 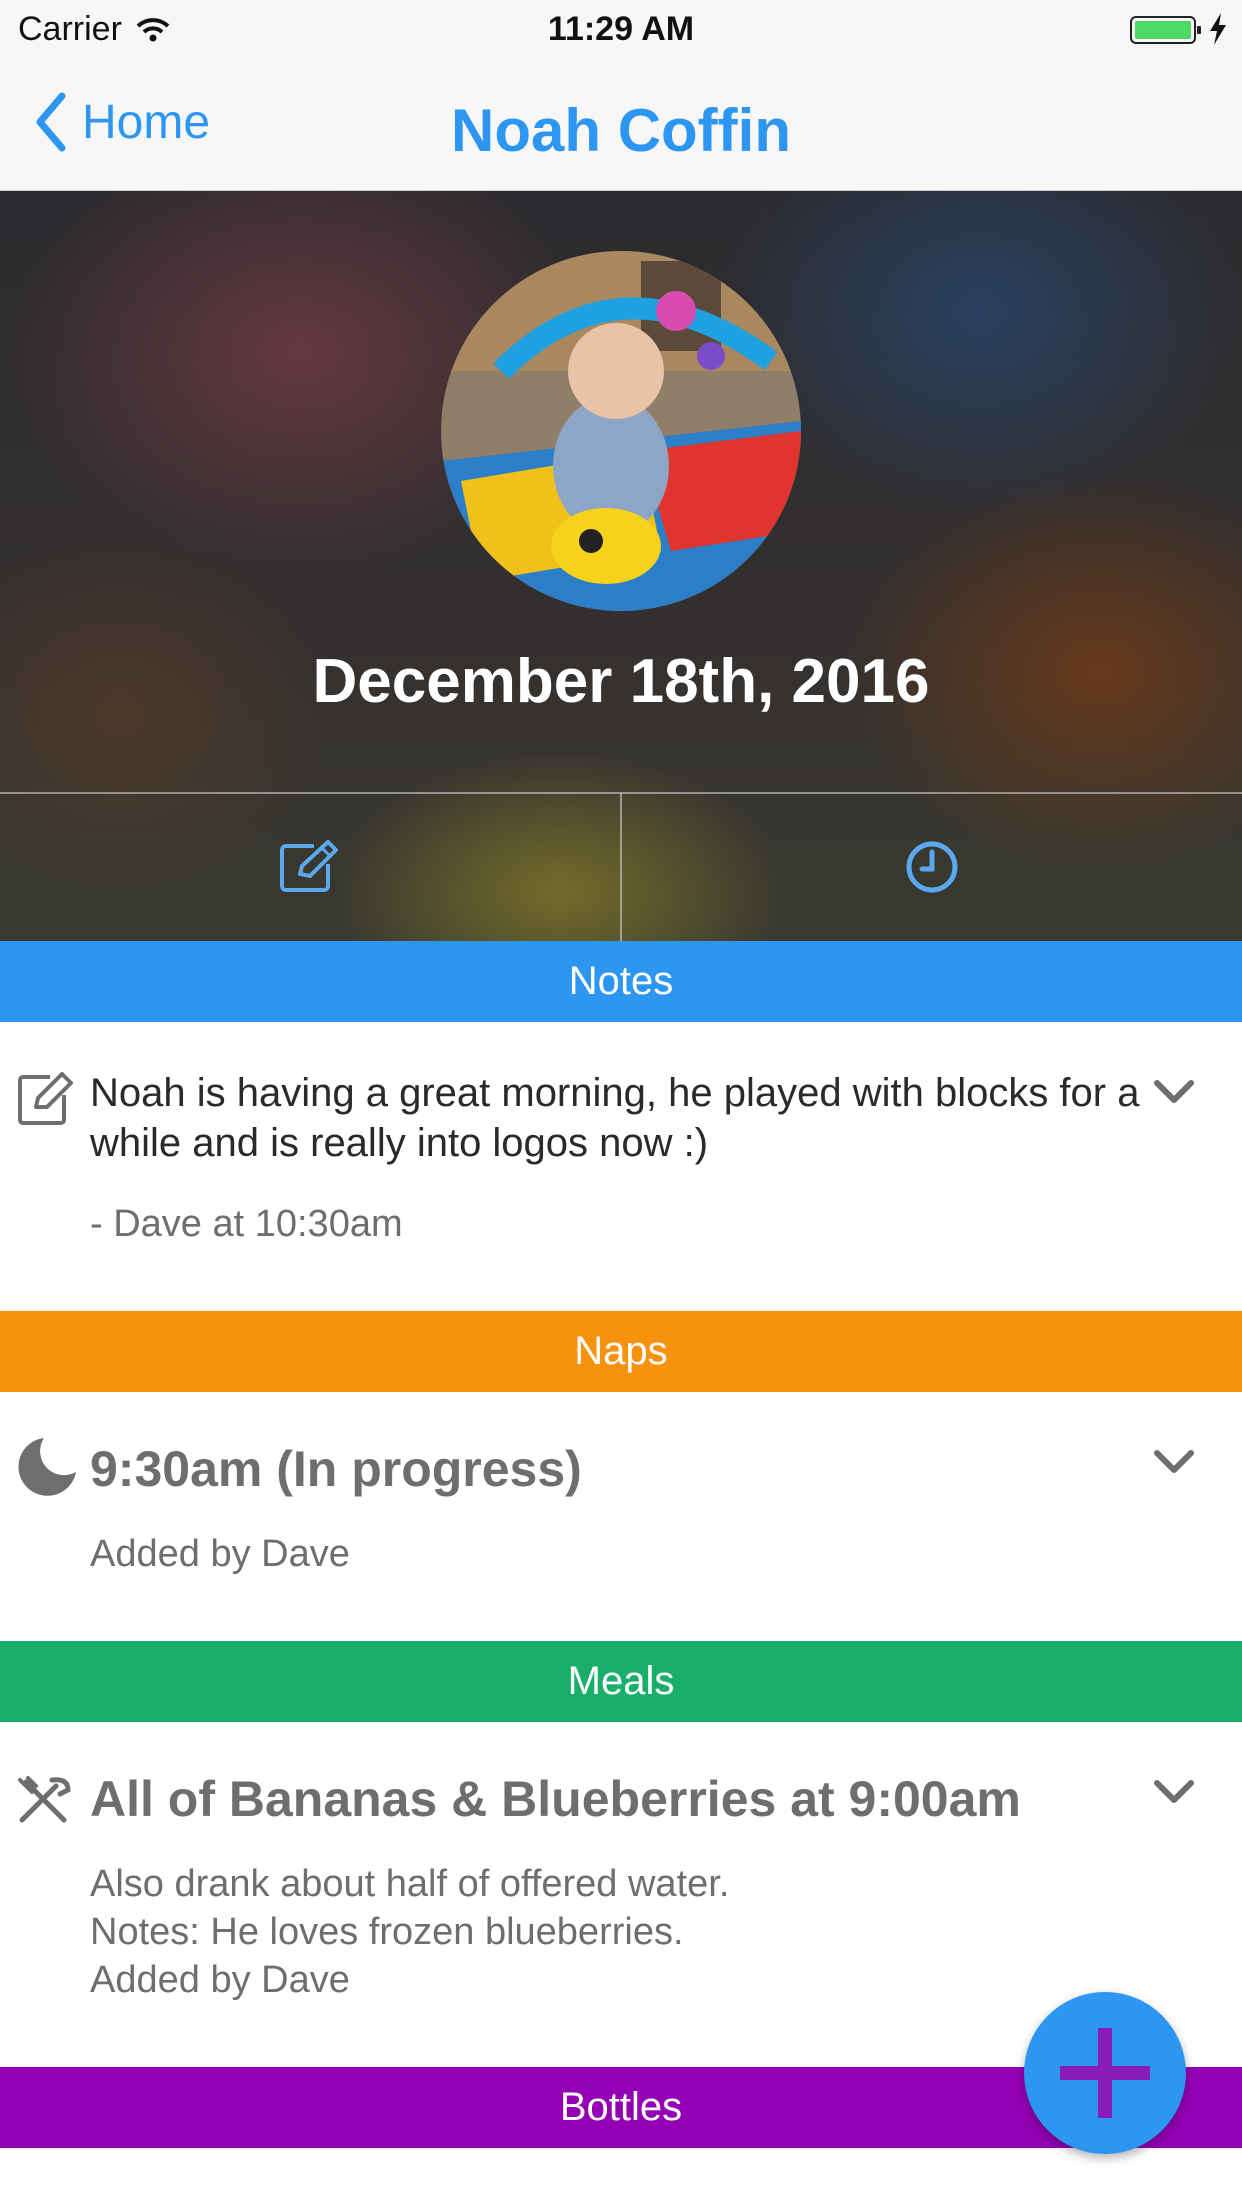 I want to click on status-bar: Carrier 11:29 AM, so click(x=621, y=30).